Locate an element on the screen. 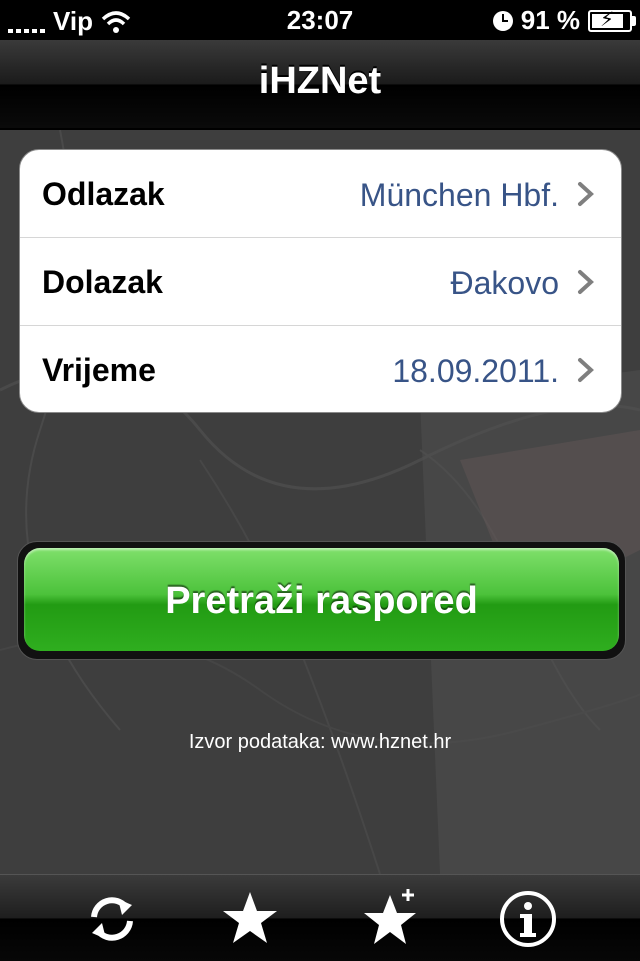  search-button-label: Pretraži raspored is located at coordinates (321, 601).